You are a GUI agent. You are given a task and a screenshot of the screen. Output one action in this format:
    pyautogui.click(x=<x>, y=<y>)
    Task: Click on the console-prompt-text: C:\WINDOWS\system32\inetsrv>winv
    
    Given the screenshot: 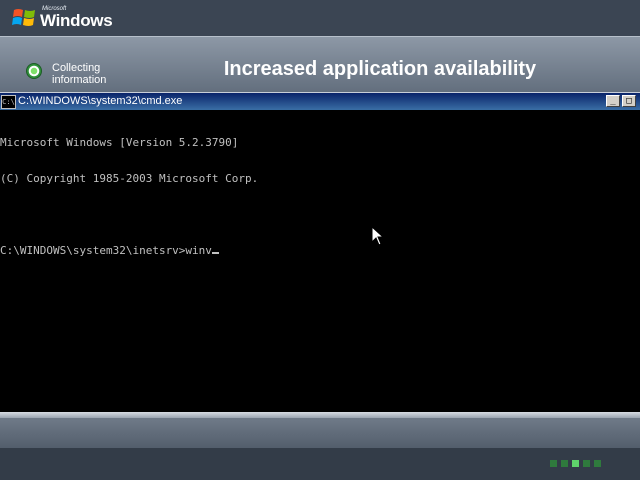 What is the action you would take?
    pyautogui.click(x=106, y=250)
    